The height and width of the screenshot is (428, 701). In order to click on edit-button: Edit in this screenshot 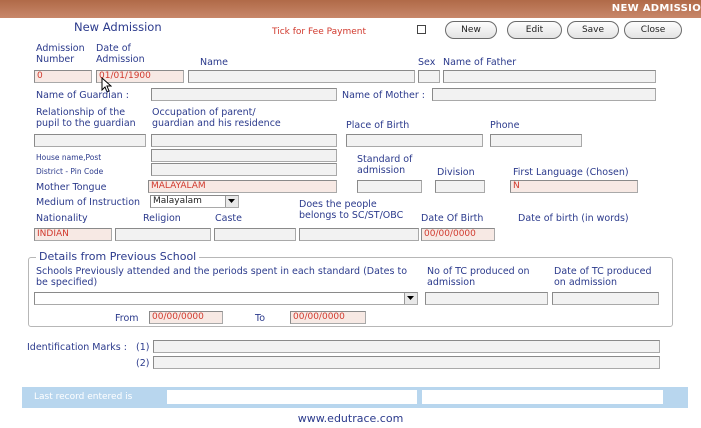, I will do `click(534, 30)`.